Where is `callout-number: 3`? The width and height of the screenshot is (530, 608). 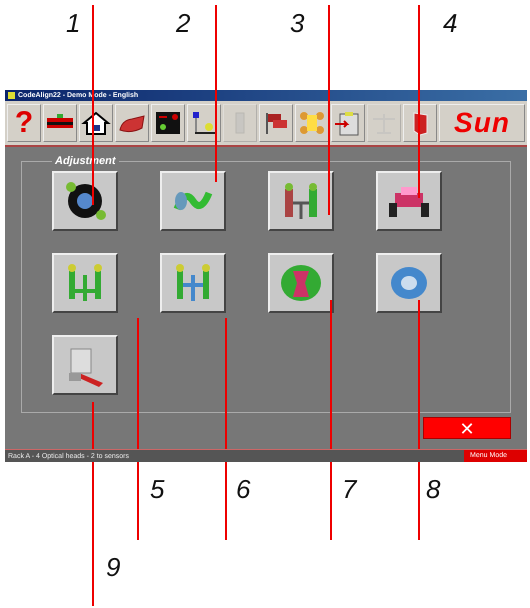 callout-number: 3 is located at coordinates (297, 23).